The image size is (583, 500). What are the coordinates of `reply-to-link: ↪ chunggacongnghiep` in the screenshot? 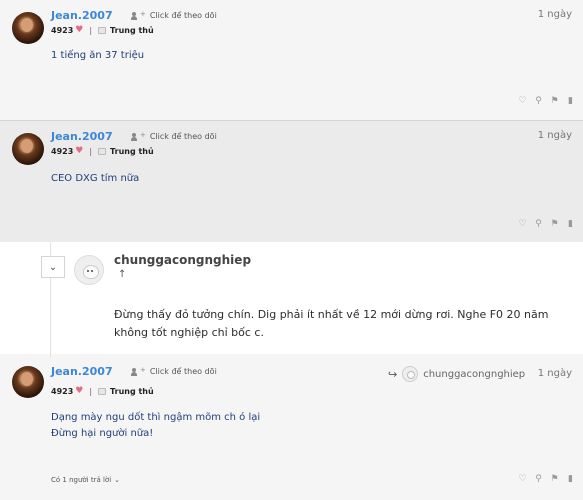 It's located at (456, 374).